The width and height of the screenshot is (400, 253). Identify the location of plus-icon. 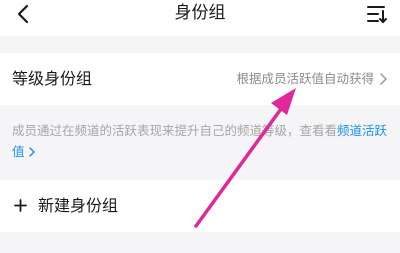
(20, 205).